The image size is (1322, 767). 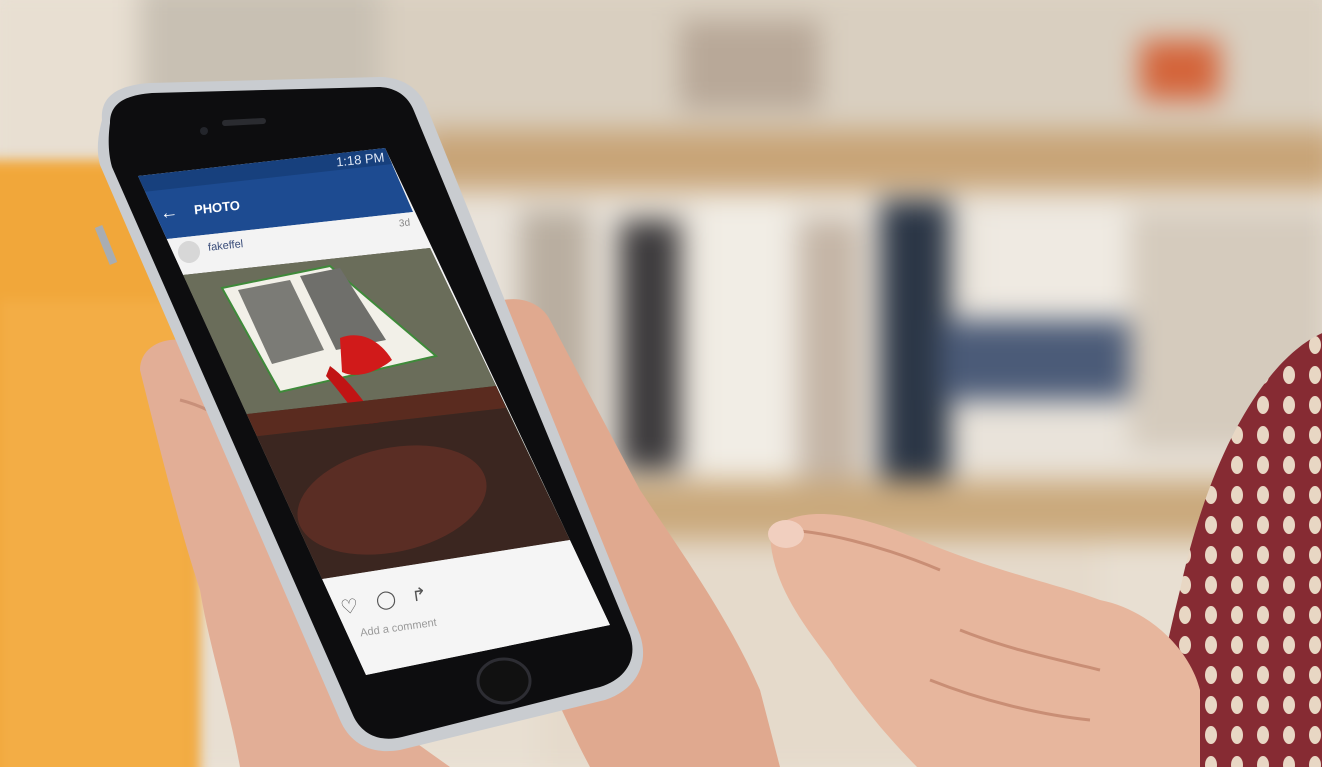 What do you see at coordinates (404, 223) in the screenshot?
I see `post-age: 3d` at bounding box center [404, 223].